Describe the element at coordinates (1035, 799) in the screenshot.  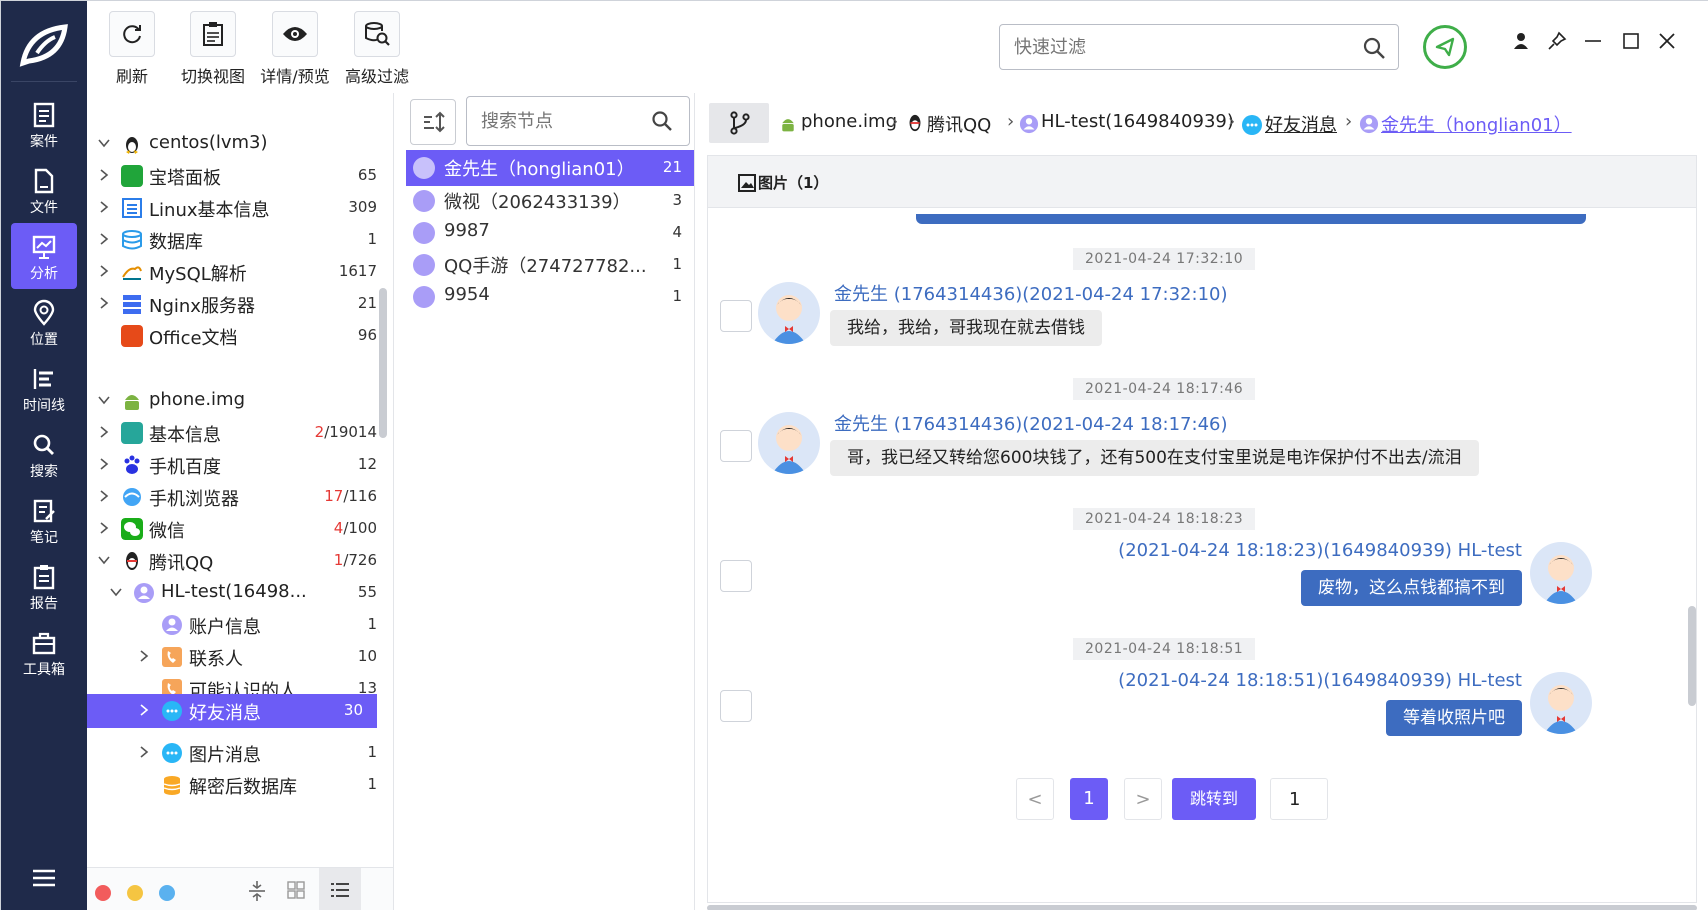
I see `pager-prev-button: <` at that location.